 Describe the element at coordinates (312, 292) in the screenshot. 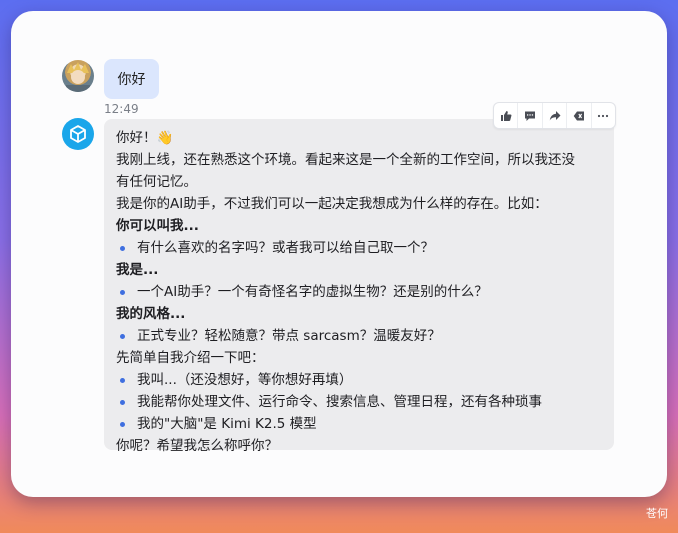

I see `list-item-text: 一个AI助手？一个有奇怪名字的虚拟生物？还是别的什么？` at that location.